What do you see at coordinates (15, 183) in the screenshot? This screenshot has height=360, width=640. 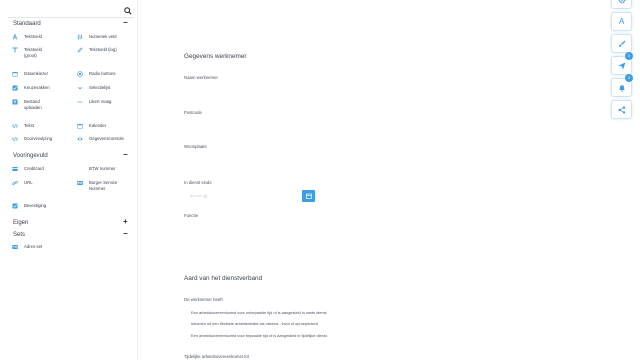 I see `link-icon` at bounding box center [15, 183].